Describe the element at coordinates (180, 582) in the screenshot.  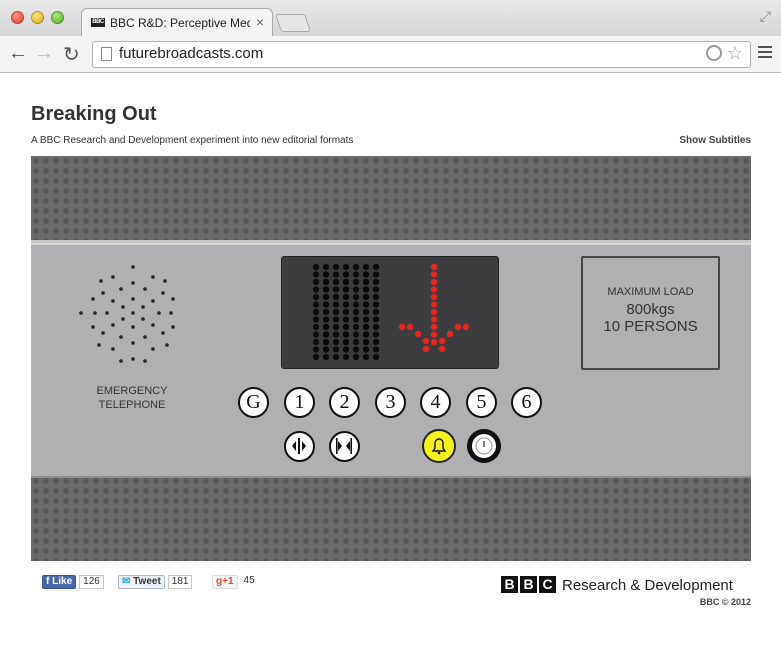
I see `tweet-count: 181` at that location.